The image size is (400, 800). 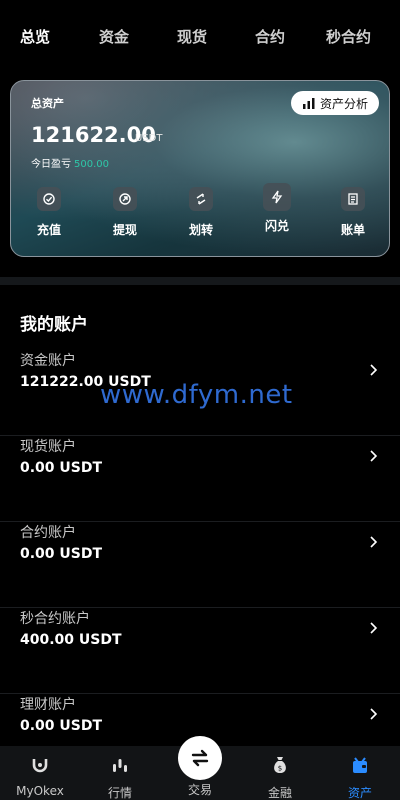 I want to click on watermark-text: www.dfym.net, so click(x=196, y=395).